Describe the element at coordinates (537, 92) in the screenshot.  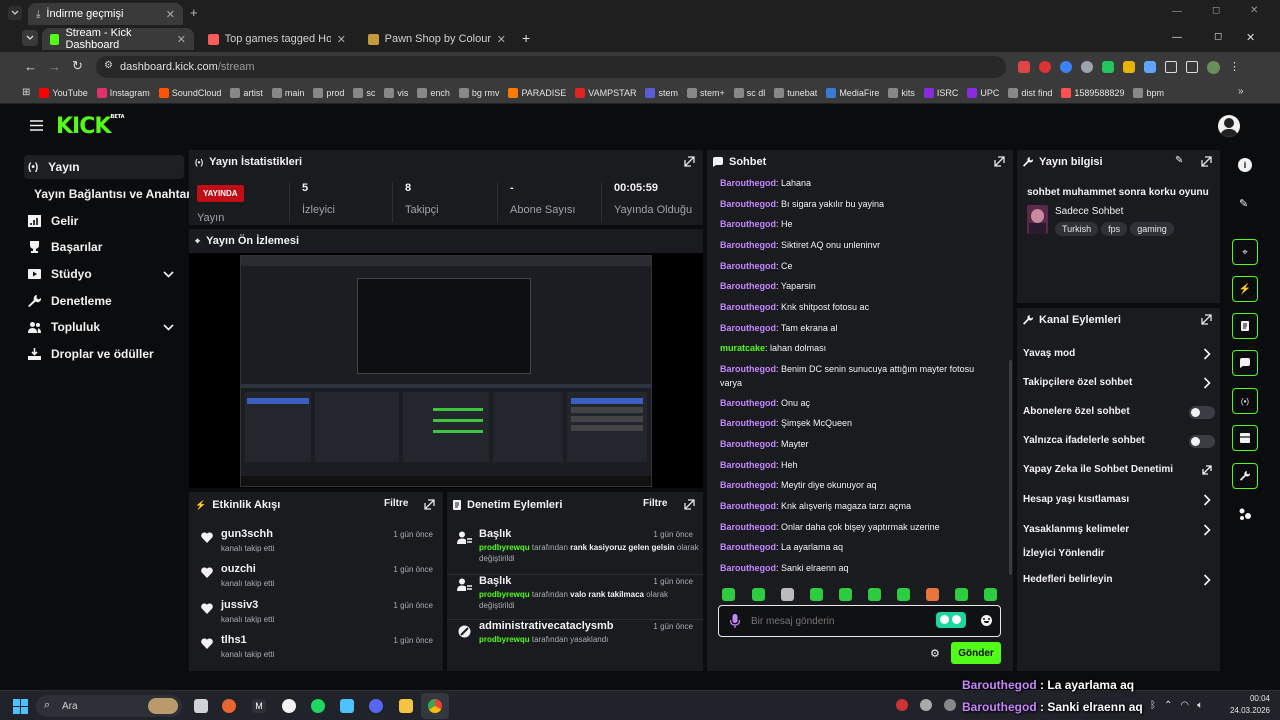
I see `bookmark-item: PARADISE` at that location.